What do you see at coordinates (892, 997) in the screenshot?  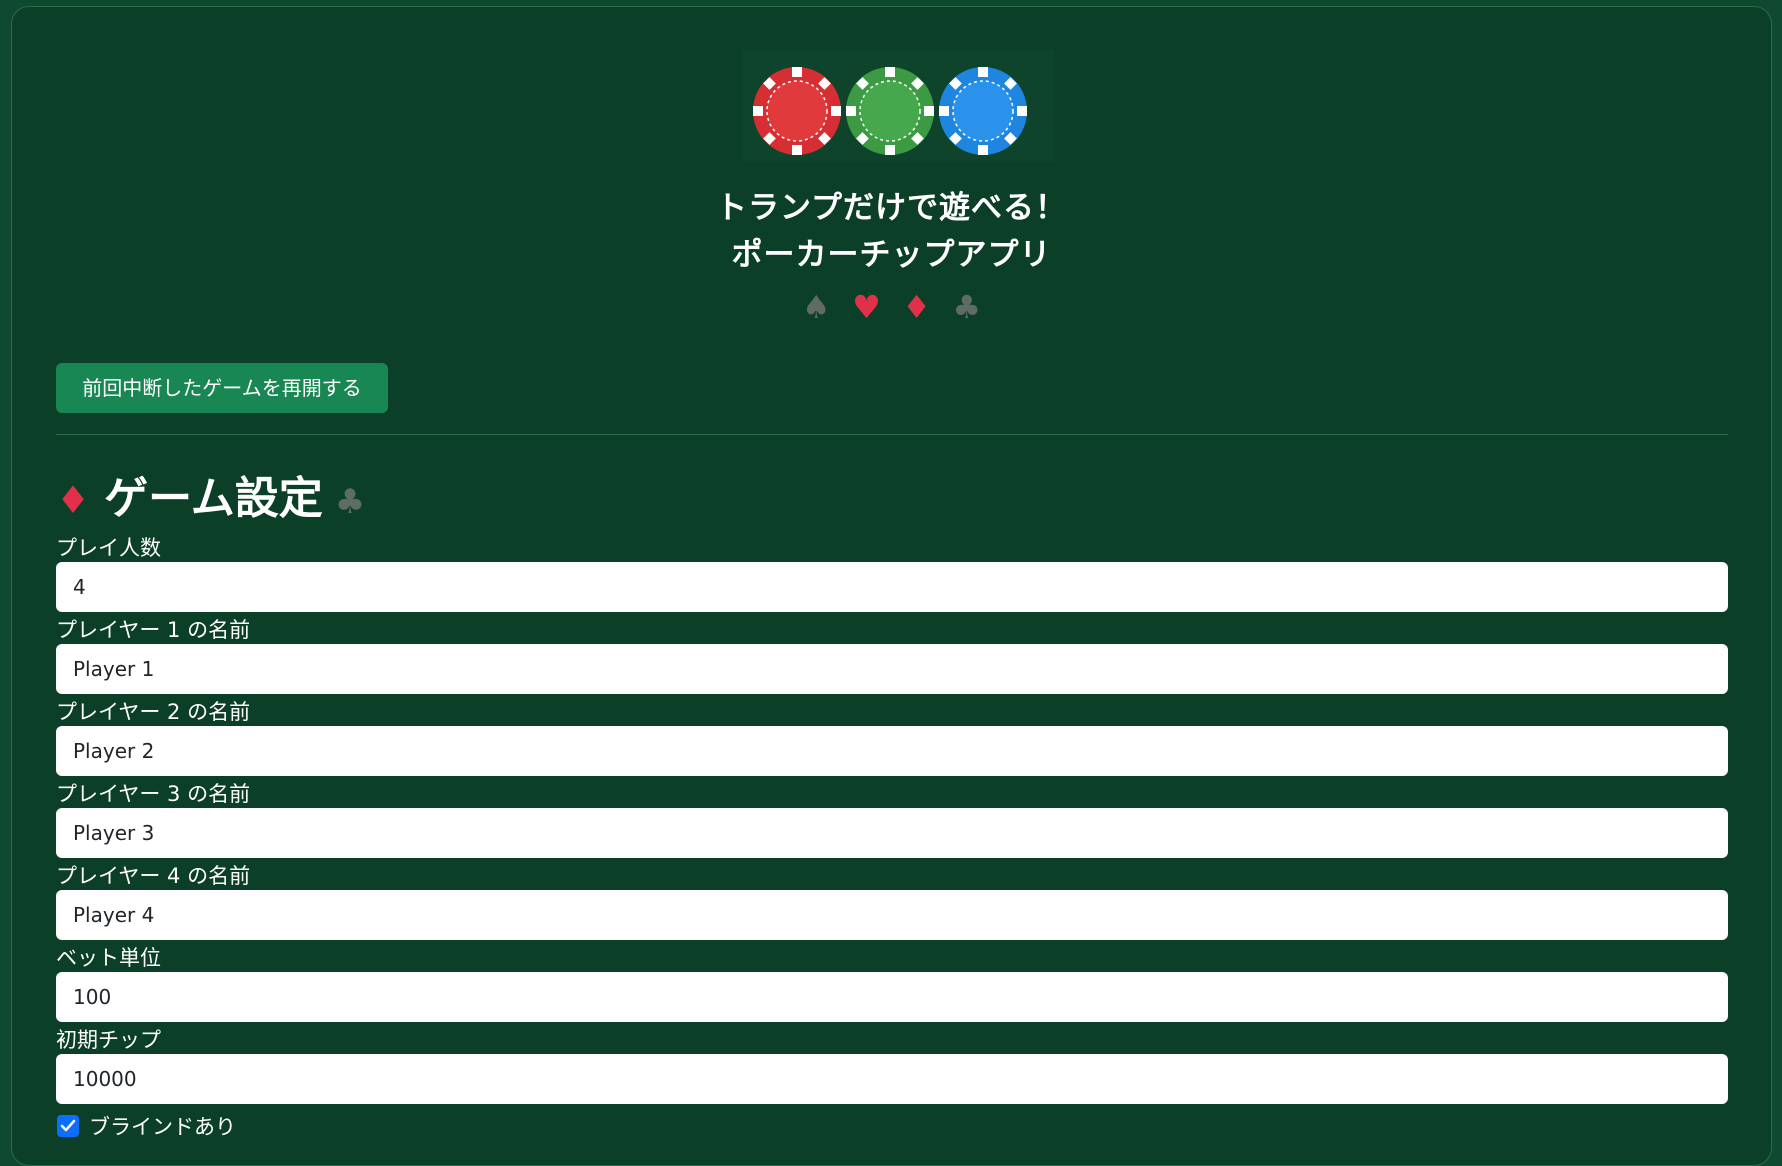 I see `bet-unit-input` at bounding box center [892, 997].